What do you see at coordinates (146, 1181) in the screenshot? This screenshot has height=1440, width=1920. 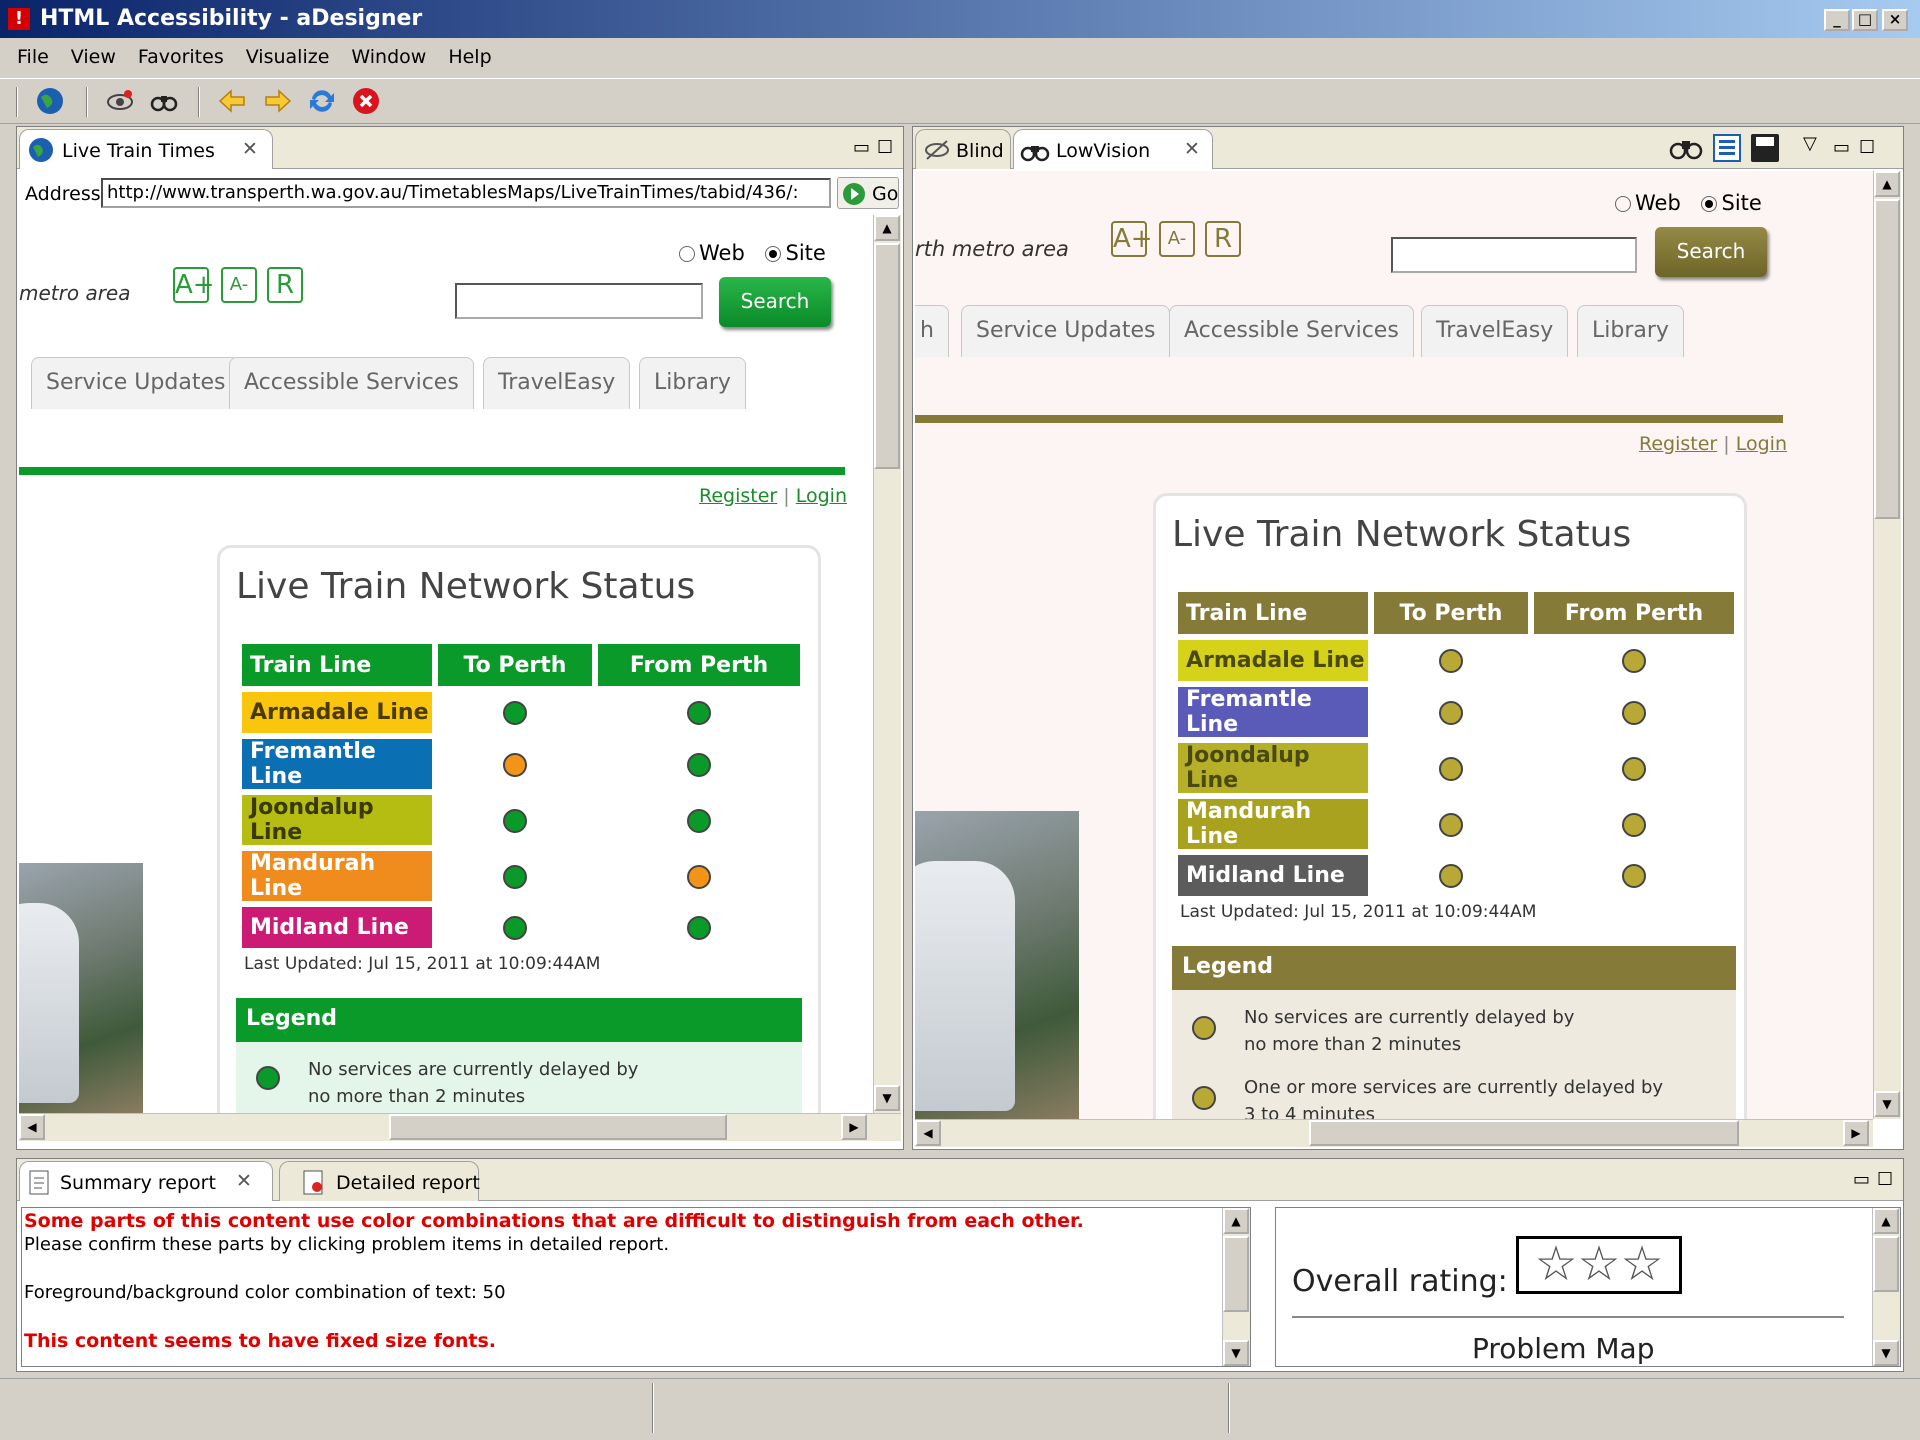 I see `tab-summary-report: Summary report ✕` at bounding box center [146, 1181].